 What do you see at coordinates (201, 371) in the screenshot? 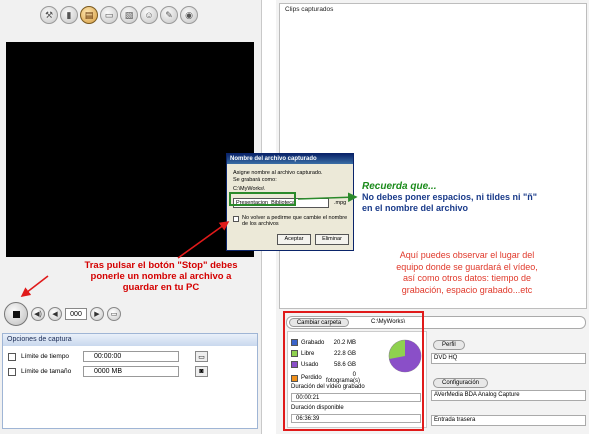
I see `camera-icon: ◙` at bounding box center [201, 371].